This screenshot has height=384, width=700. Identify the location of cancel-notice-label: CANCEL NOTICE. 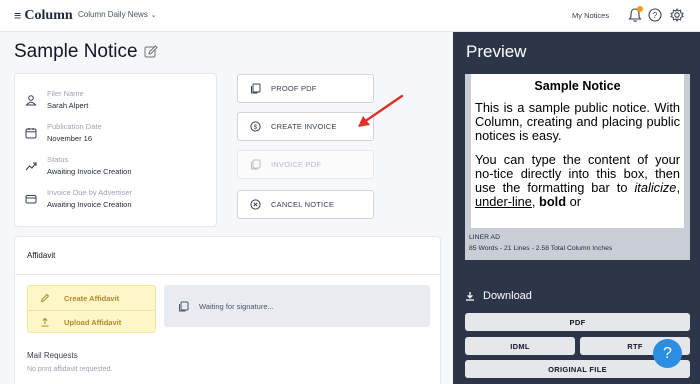
(303, 204).